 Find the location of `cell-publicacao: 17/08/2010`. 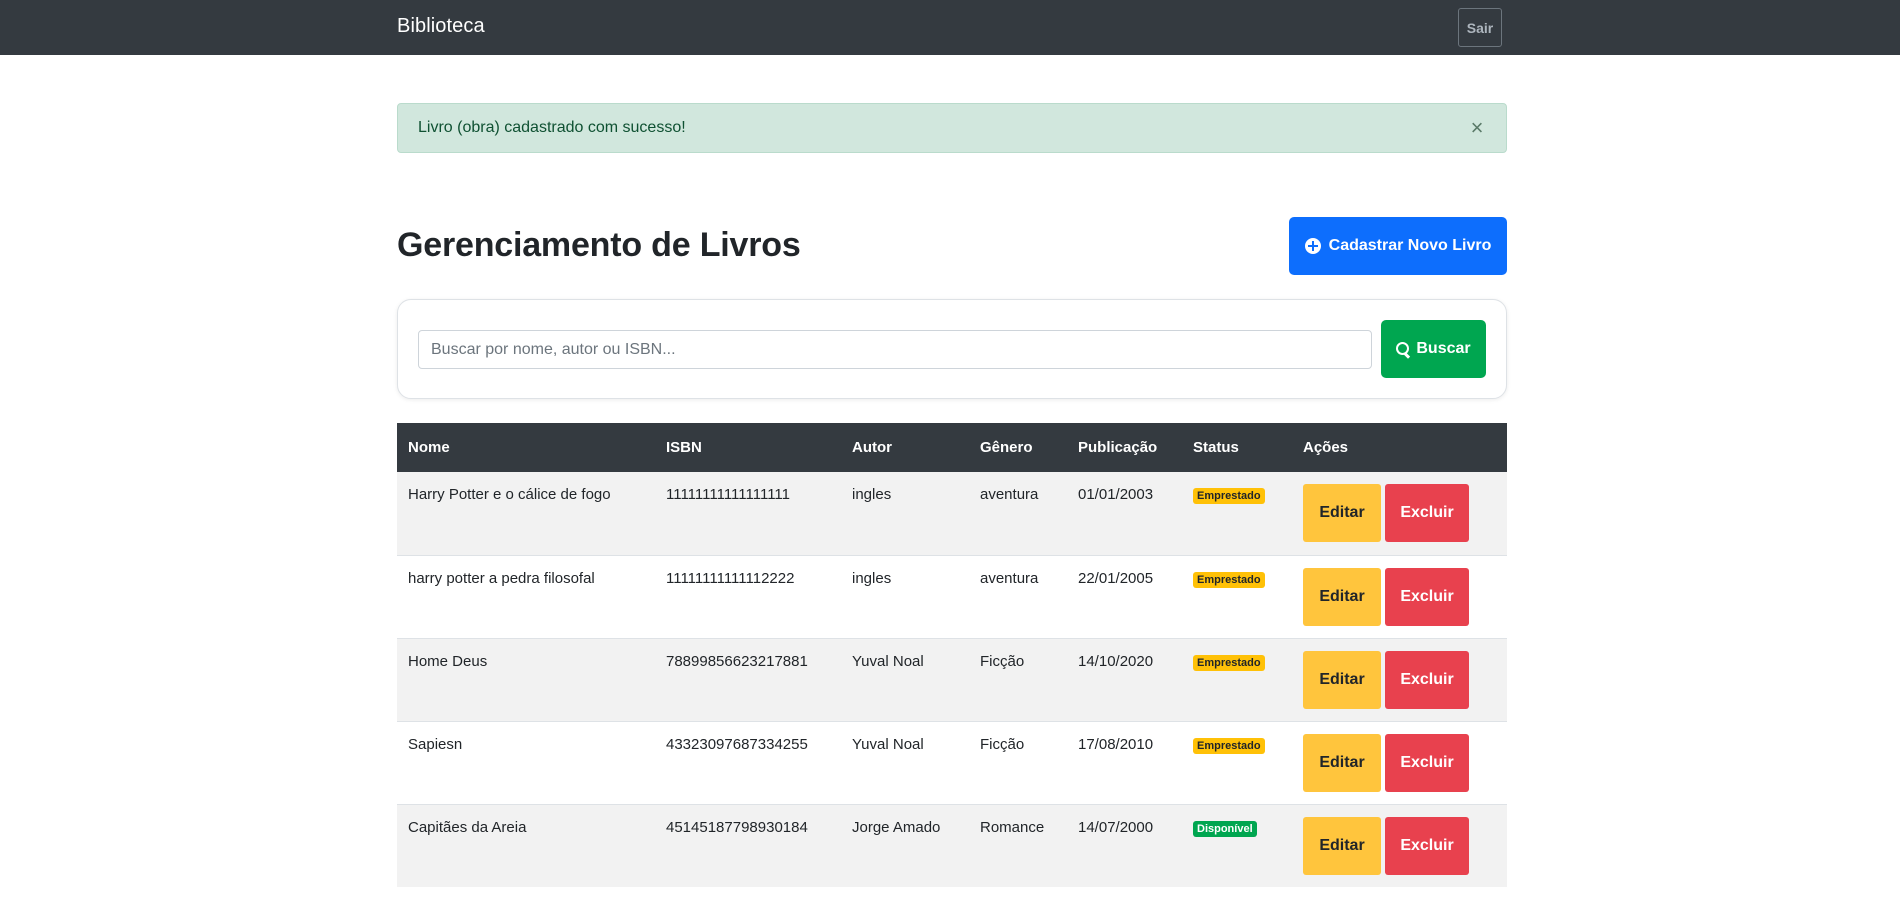

cell-publicacao: 17/08/2010 is located at coordinates (1116, 744).